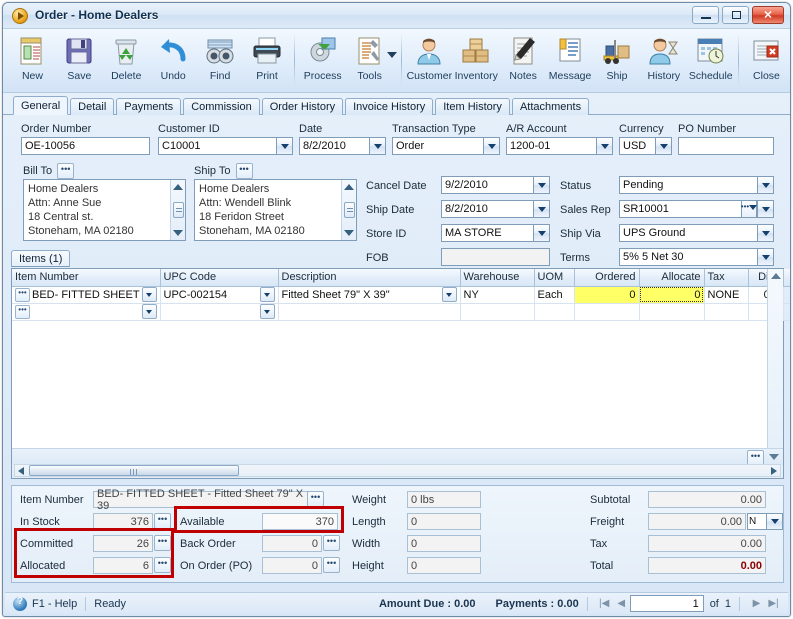  What do you see at coordinates (126, 61) in the screenshot?
I see `toolbar-delete-button: Delete` at bounding box center [126, 61].